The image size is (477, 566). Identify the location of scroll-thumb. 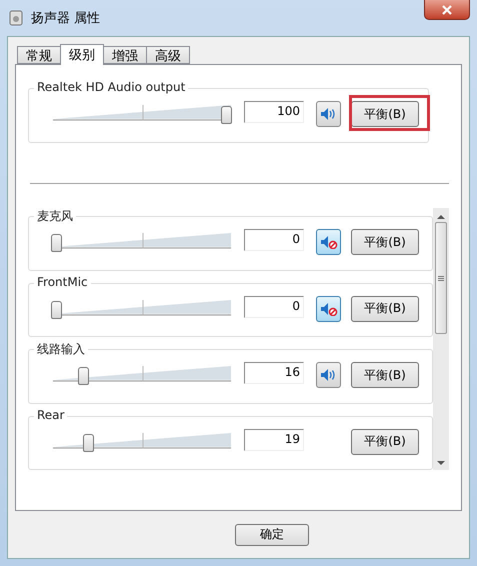
(441, 278).